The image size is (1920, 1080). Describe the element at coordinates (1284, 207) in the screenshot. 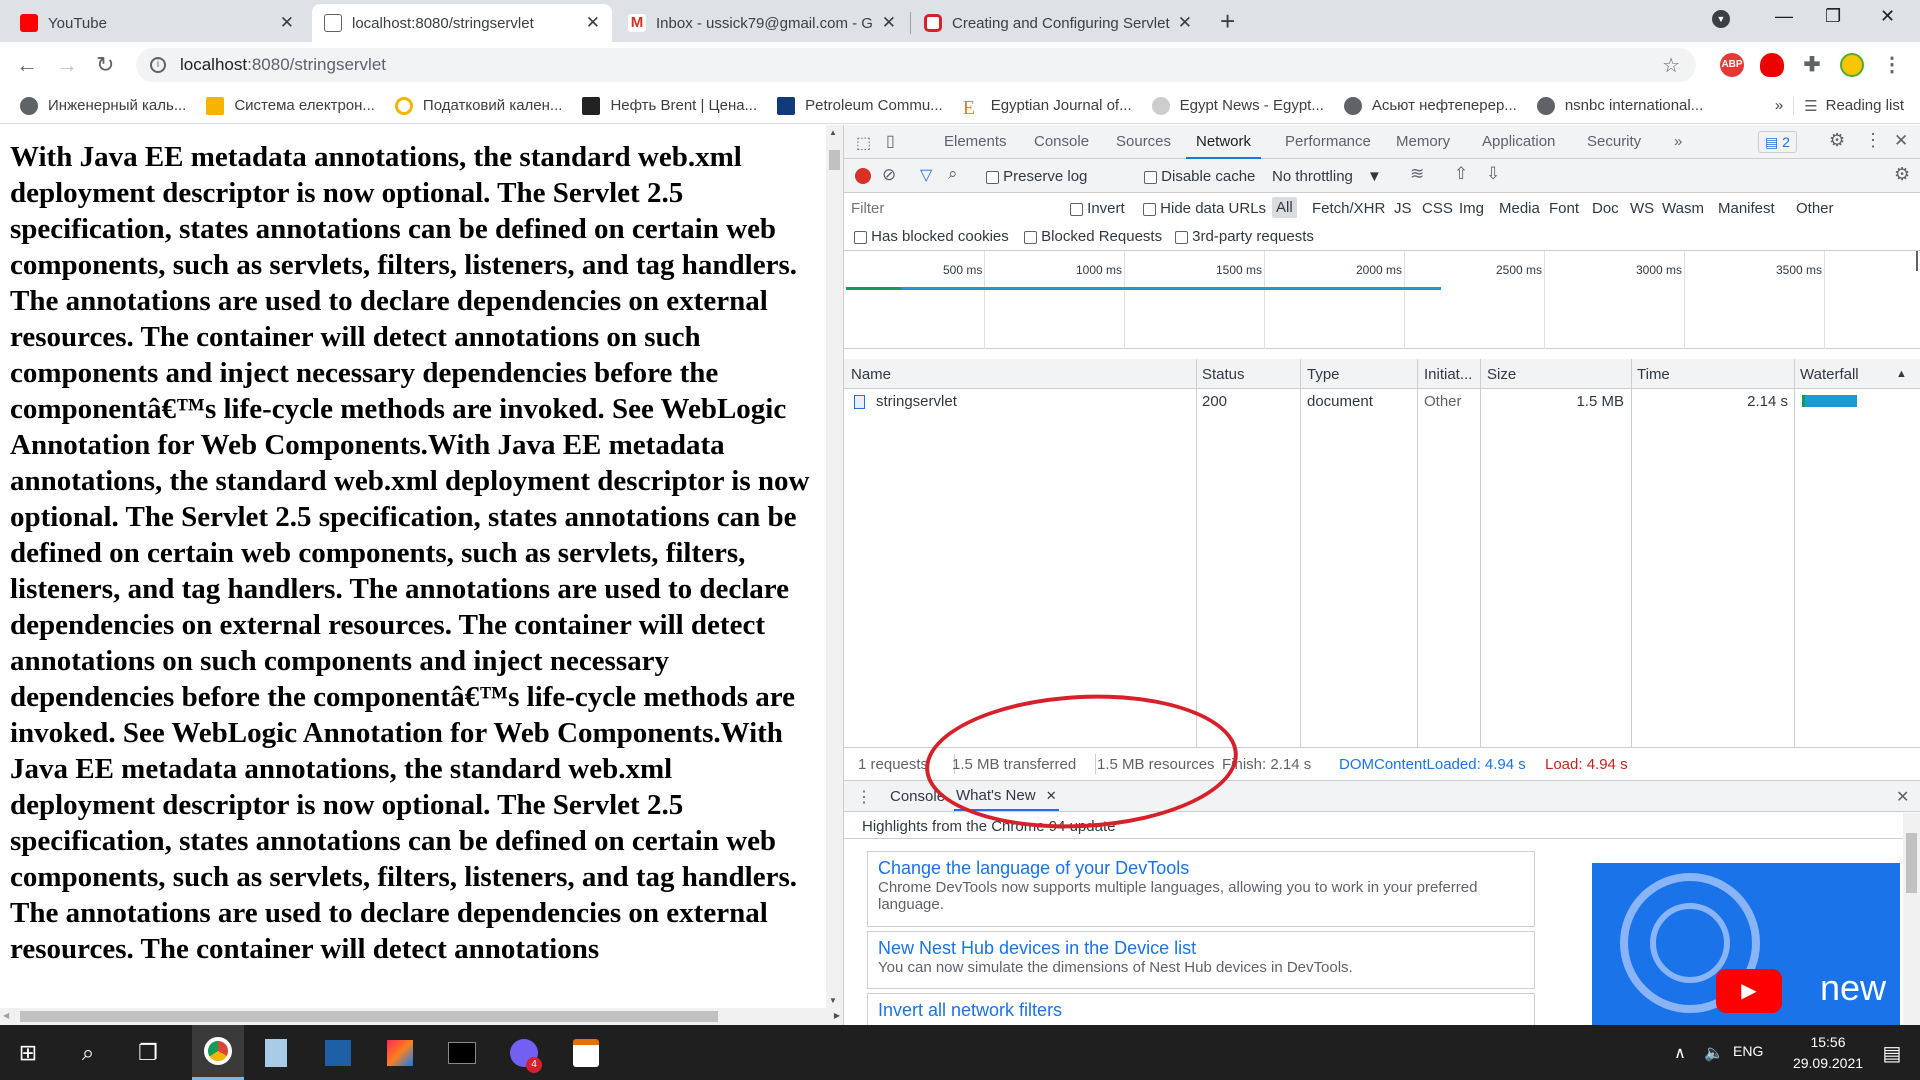

I see `filter-all: All` at that location.